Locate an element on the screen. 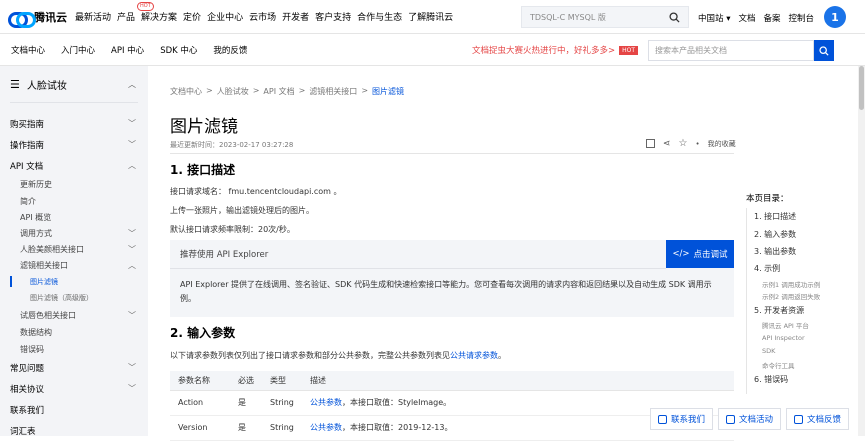  nav-item-enterprise: 企业中心 is located at coordinates (225, 16).